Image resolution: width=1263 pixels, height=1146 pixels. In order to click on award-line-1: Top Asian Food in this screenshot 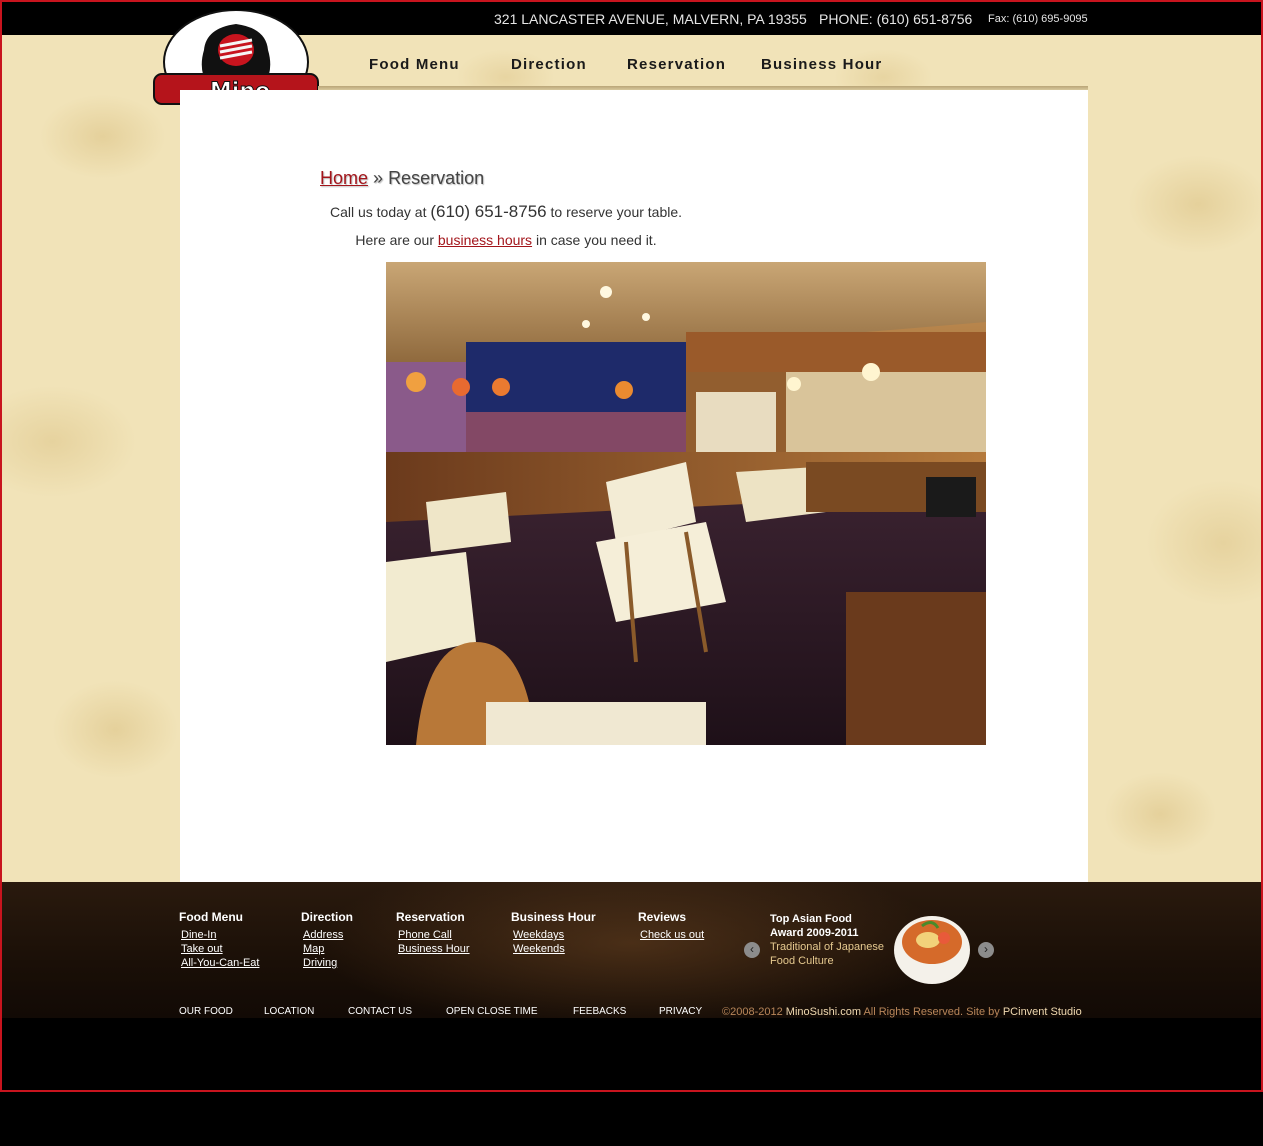, I will do `click(811, 919)`.